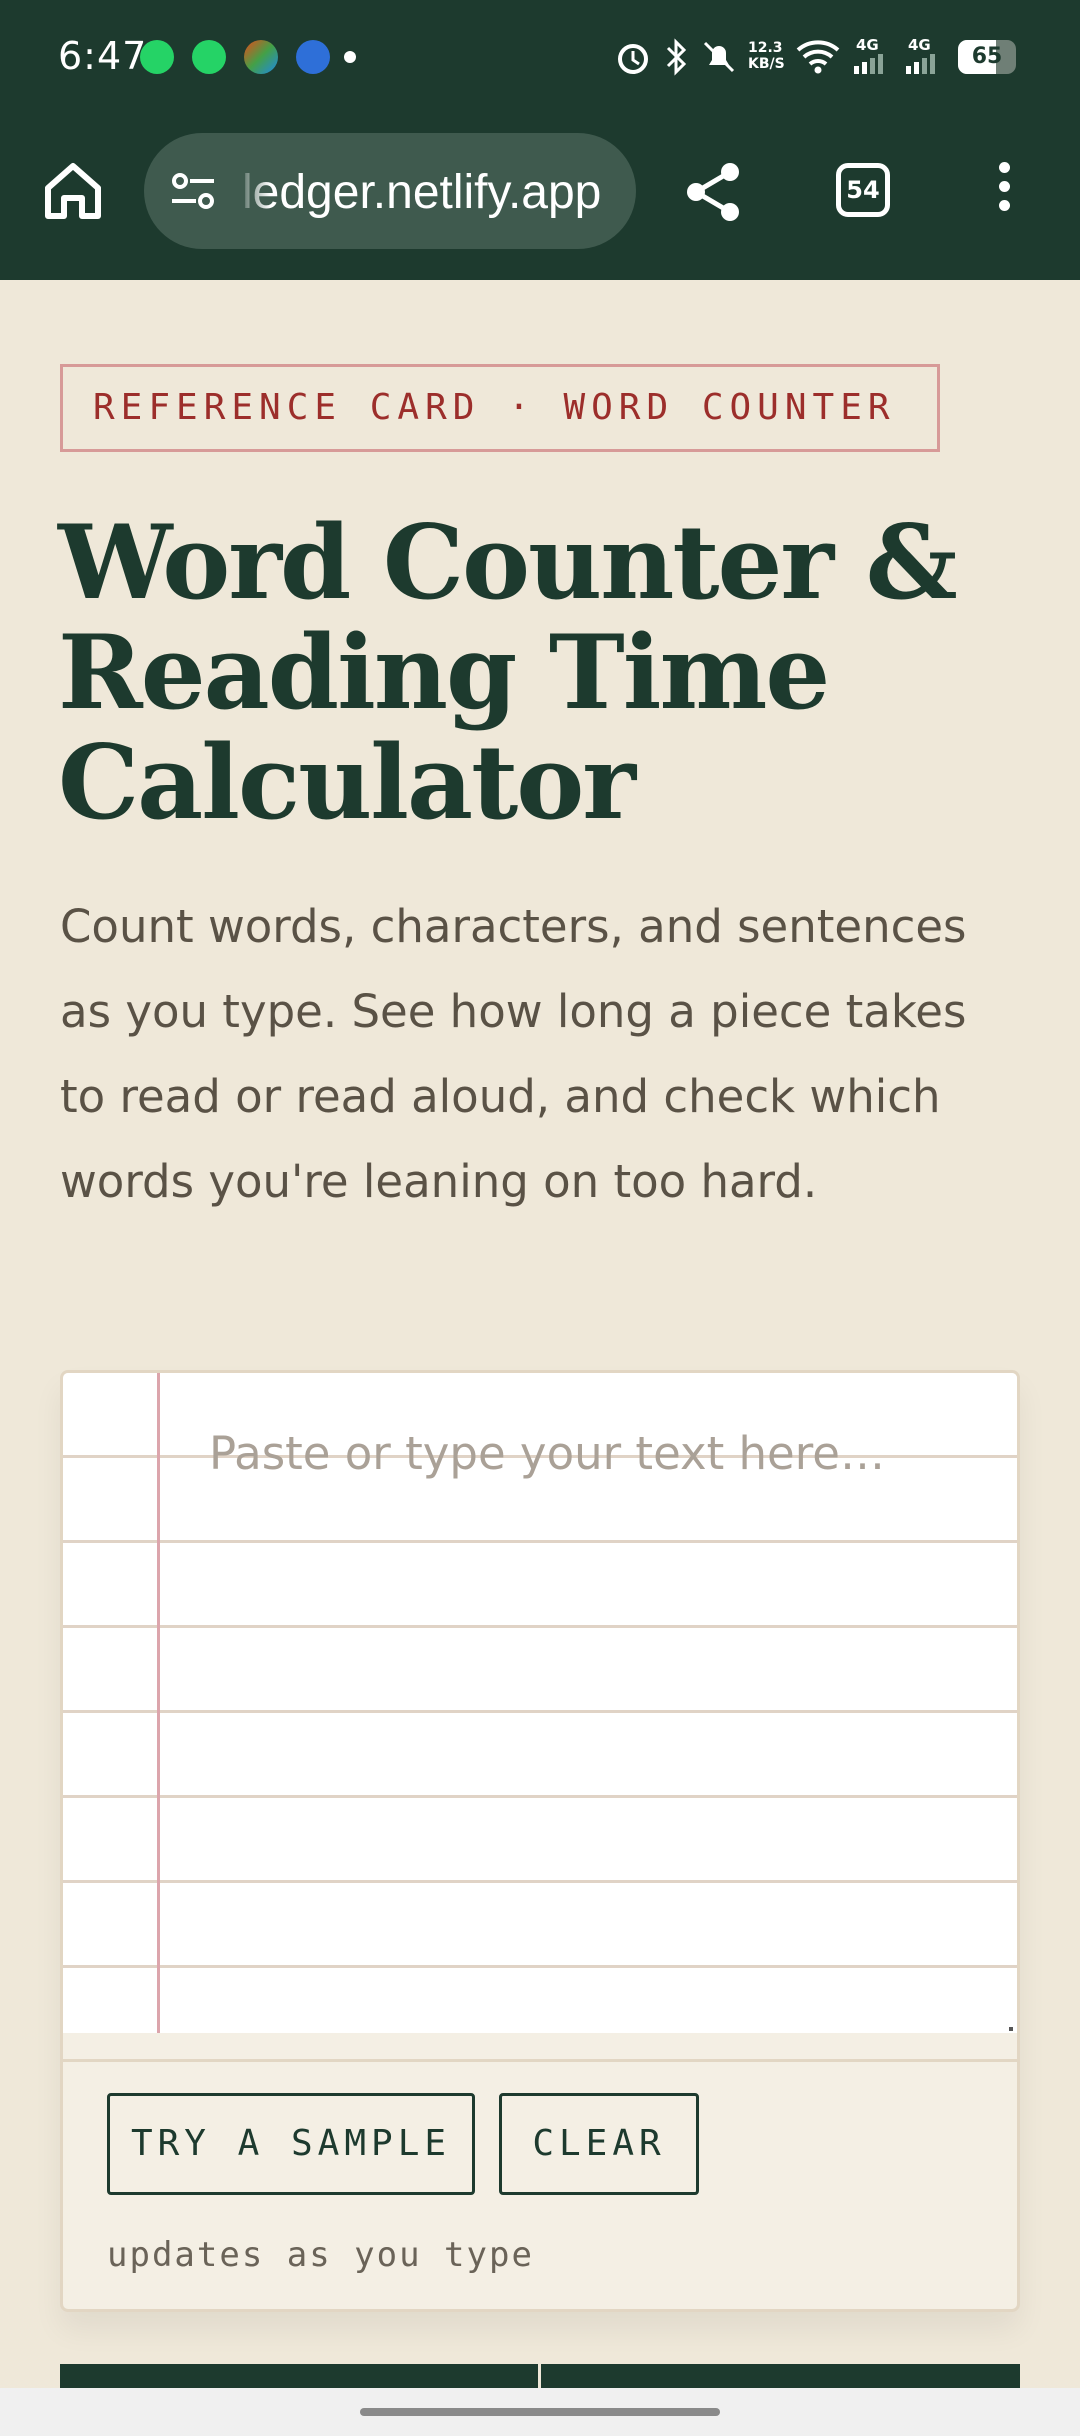 Image resolution: width=1080 pixels, height=2436 pixels. I want to click on tab-count-button: 54, so click(863, 190).